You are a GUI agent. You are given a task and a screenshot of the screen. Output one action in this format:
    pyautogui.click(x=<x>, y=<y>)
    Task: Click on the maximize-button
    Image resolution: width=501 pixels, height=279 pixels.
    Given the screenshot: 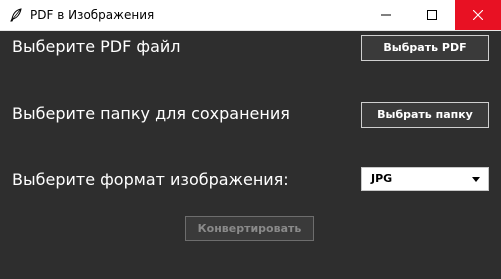 What is the action you would take?
    pyautogui.click(x=432, y=15)
    